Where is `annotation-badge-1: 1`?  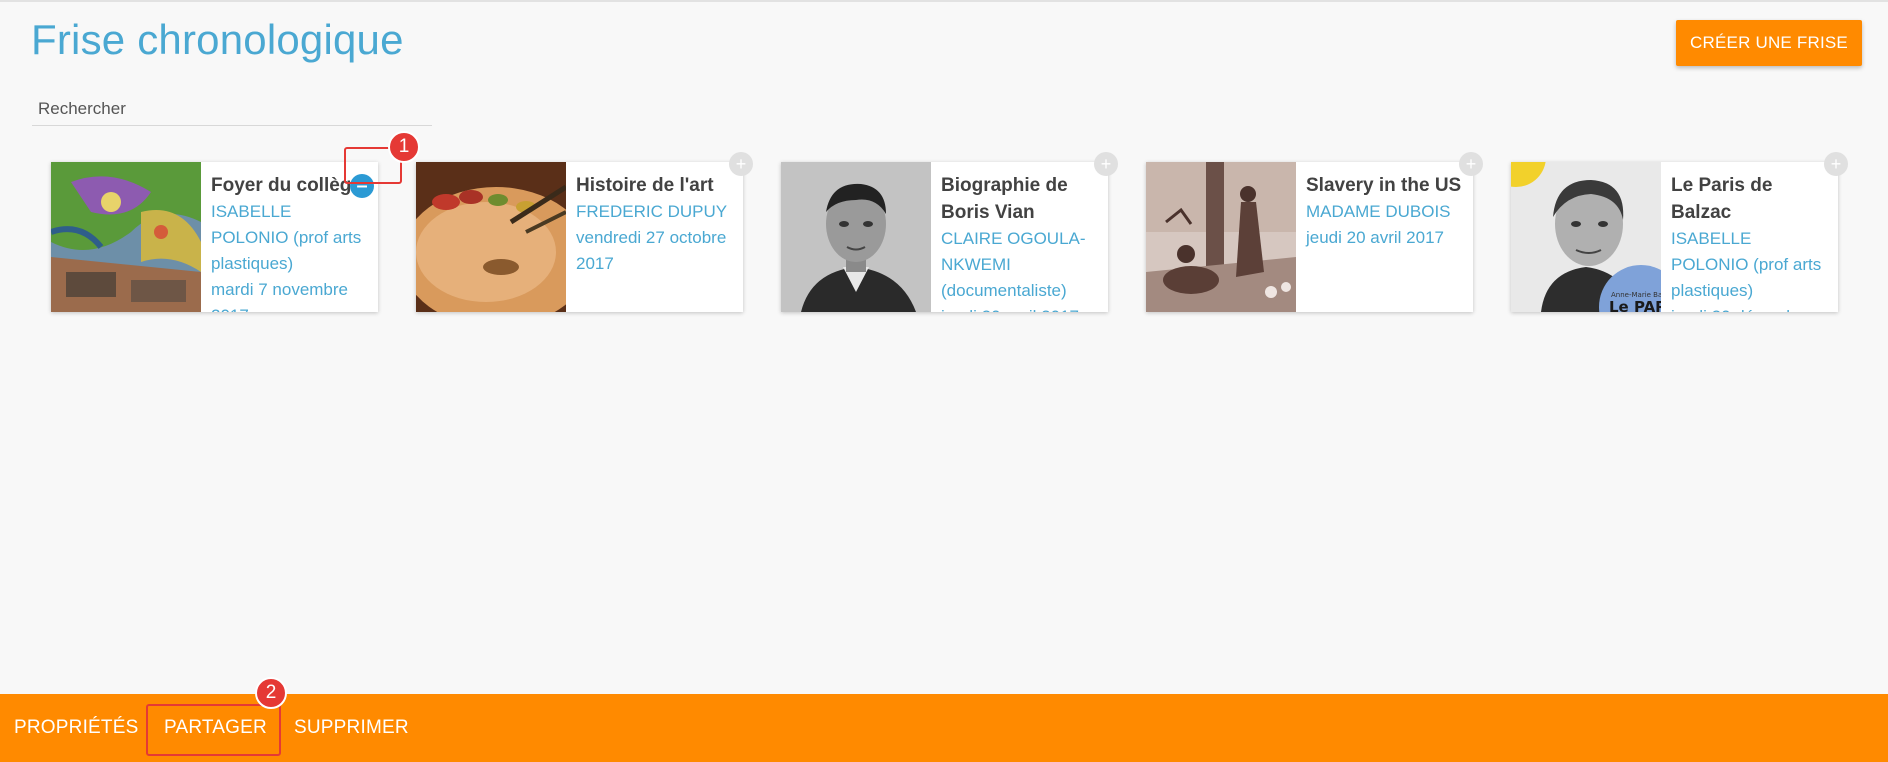
annotation-badge-1: 1 is located at coordinates (404, 147).